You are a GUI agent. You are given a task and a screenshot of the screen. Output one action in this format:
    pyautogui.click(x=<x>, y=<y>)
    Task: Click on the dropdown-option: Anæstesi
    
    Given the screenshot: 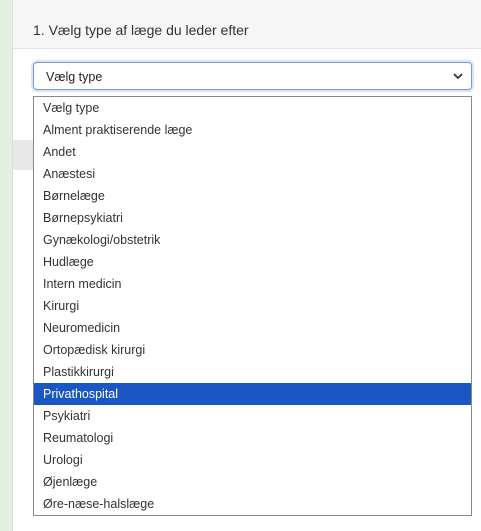 What is the action you would take?
    pyautogui.click(x=252, y=174)
    